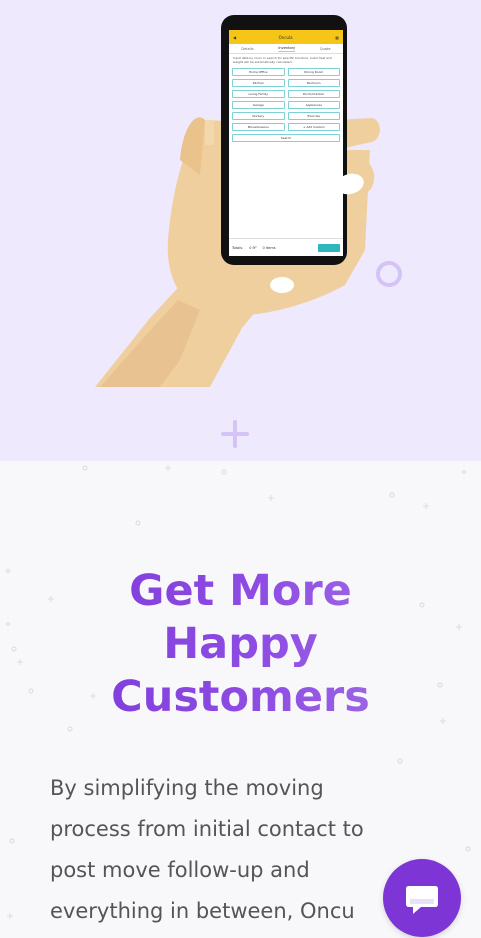  Describe the element at coordinates (238, 247) in the screenshot. I see `phone-totals-label: Totals:` at that location.